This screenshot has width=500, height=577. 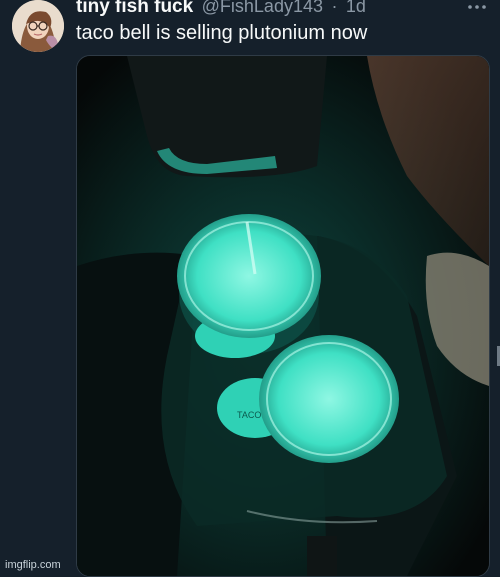 I want to click on avatar, so click(x=38, y=26).